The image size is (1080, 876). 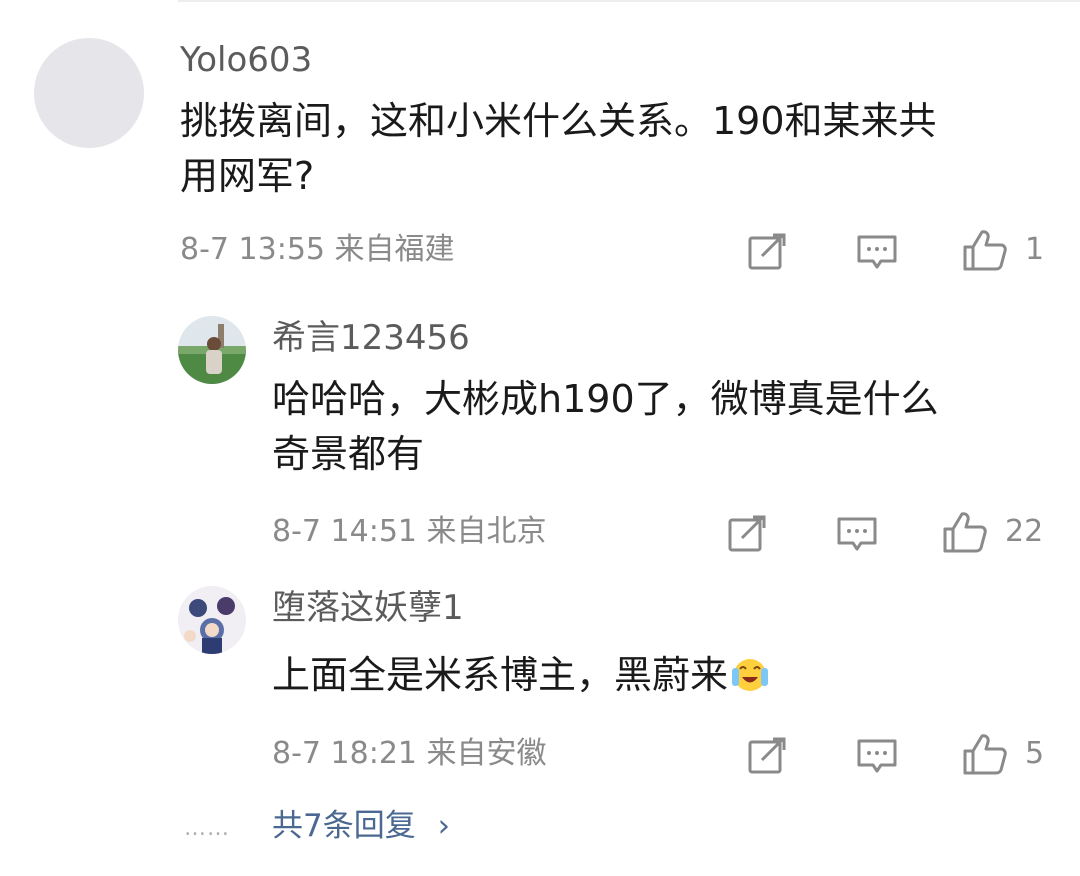 What do you see at coordinates (620, 149) in the screenshot?
I see `comment-text-main: 挑拨离间，这和小米什么关系。190和某来共 用网军?` at bounding box center [620, 149].